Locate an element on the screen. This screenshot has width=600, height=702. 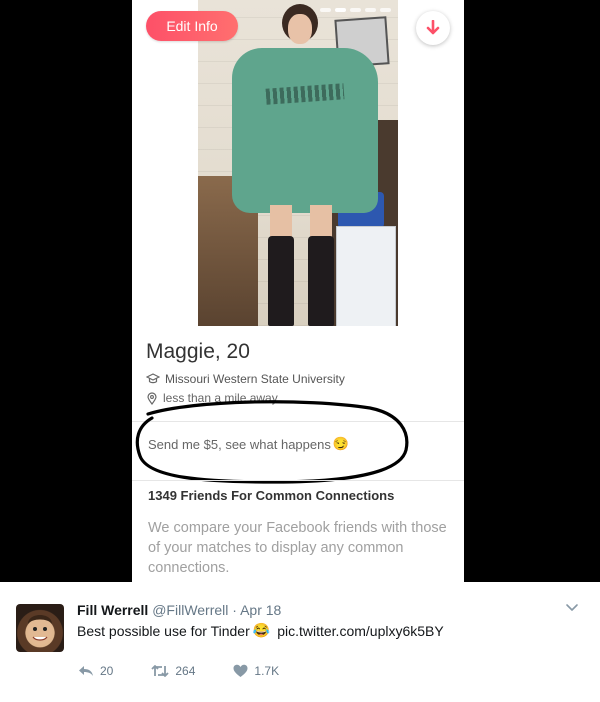
reply-button: 20 is located at coordinates (95, 671).